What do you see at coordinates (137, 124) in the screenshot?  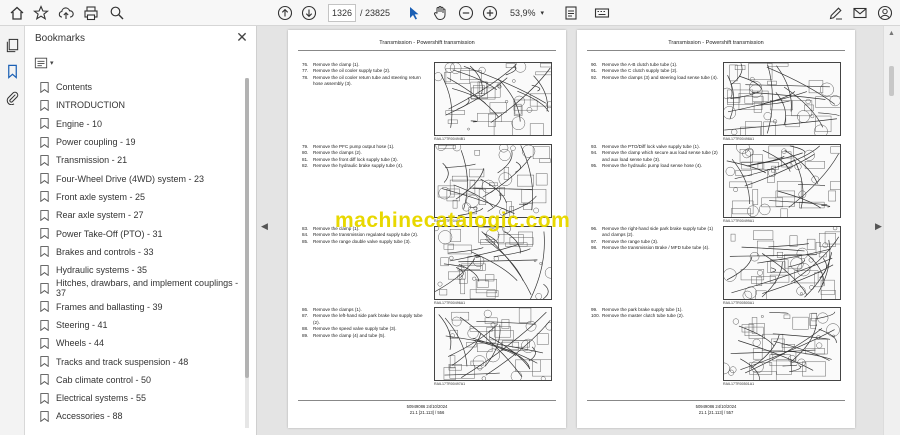 I see `bookmark-item: Engine - 10` at bounding box center [137, 124].